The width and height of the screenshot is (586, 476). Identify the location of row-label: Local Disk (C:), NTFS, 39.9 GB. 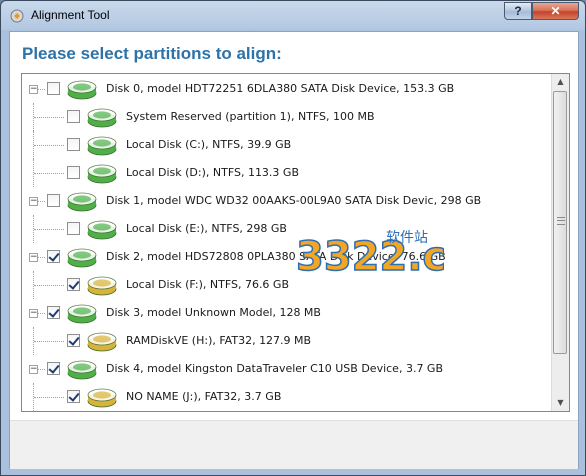
(209, 144).